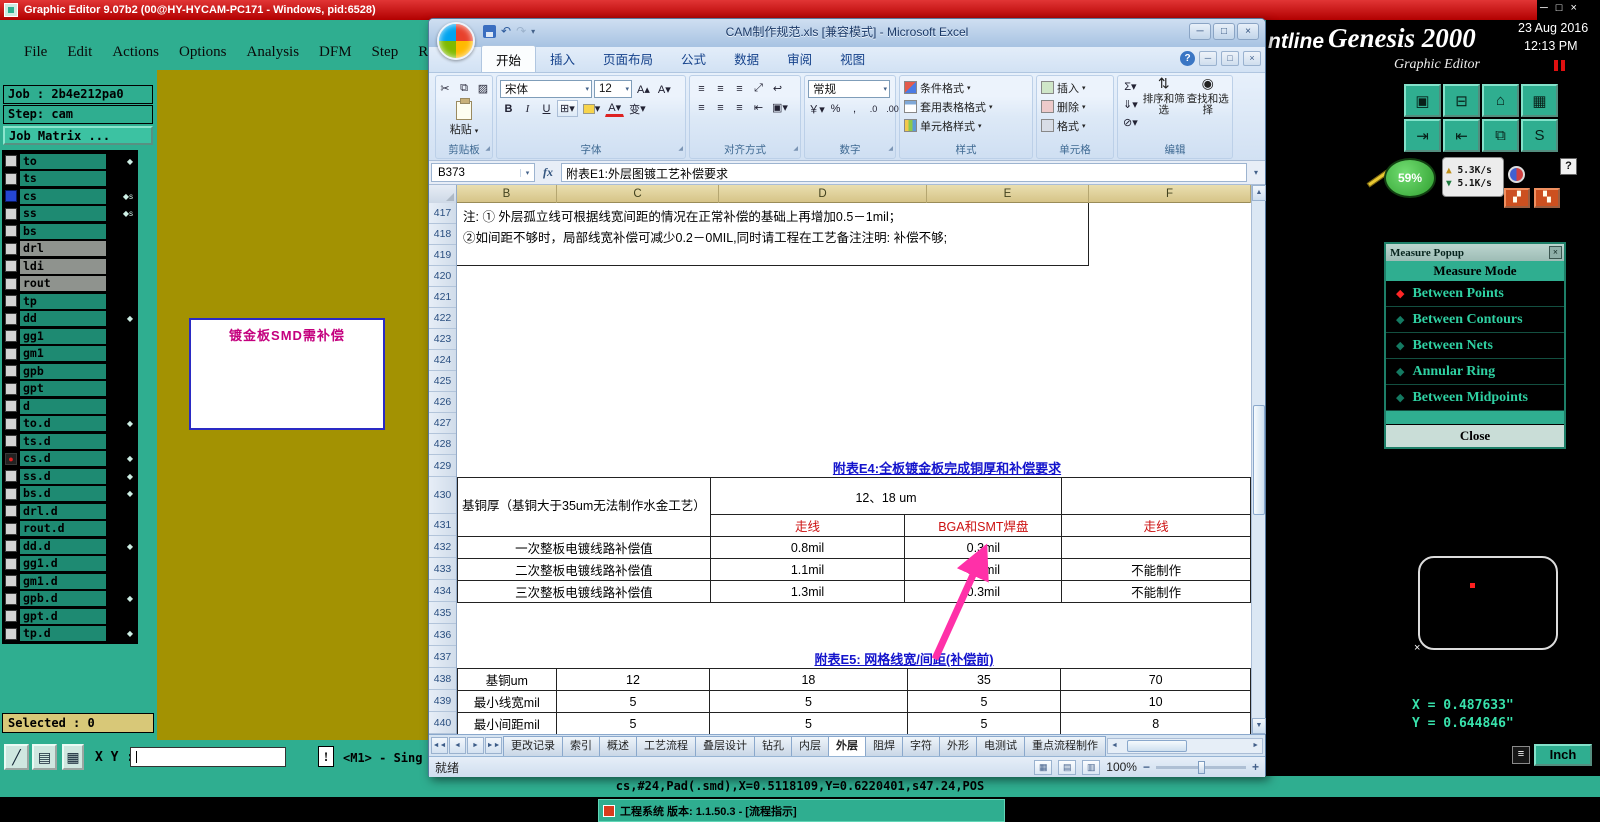 The image size is (1600, 822). What do you see at coordinates (666, 745) in the screenshot?
I see `sheet-tab-4: 工艺流程` at bounding box center [666, 745].